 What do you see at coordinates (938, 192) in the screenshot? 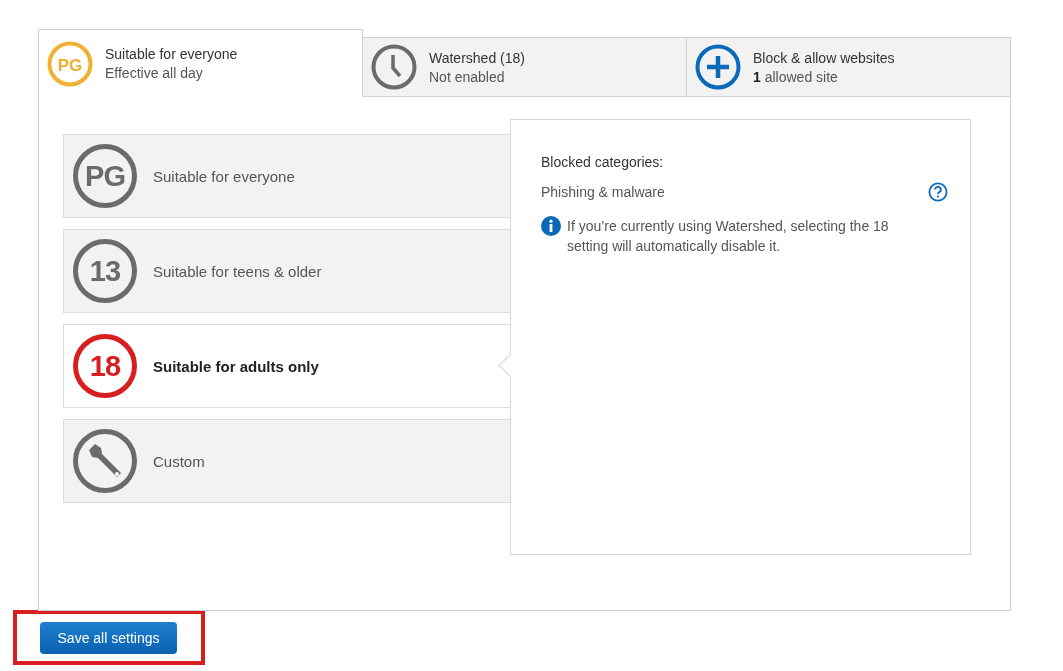
I see `help-icon` at bounding box center [938, 192].